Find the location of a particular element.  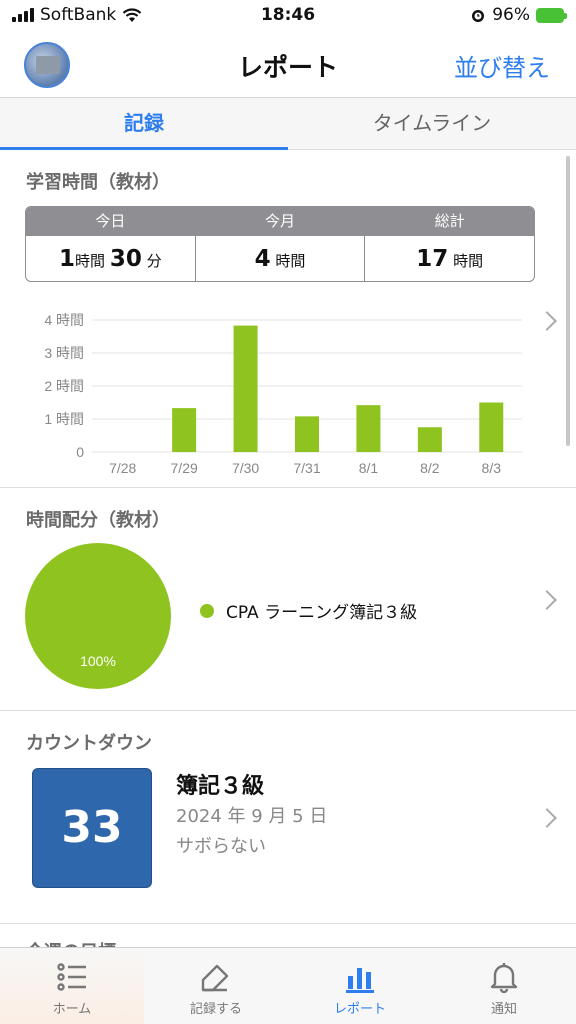

tab-records: 記録 is located at coordinates (144, 124).